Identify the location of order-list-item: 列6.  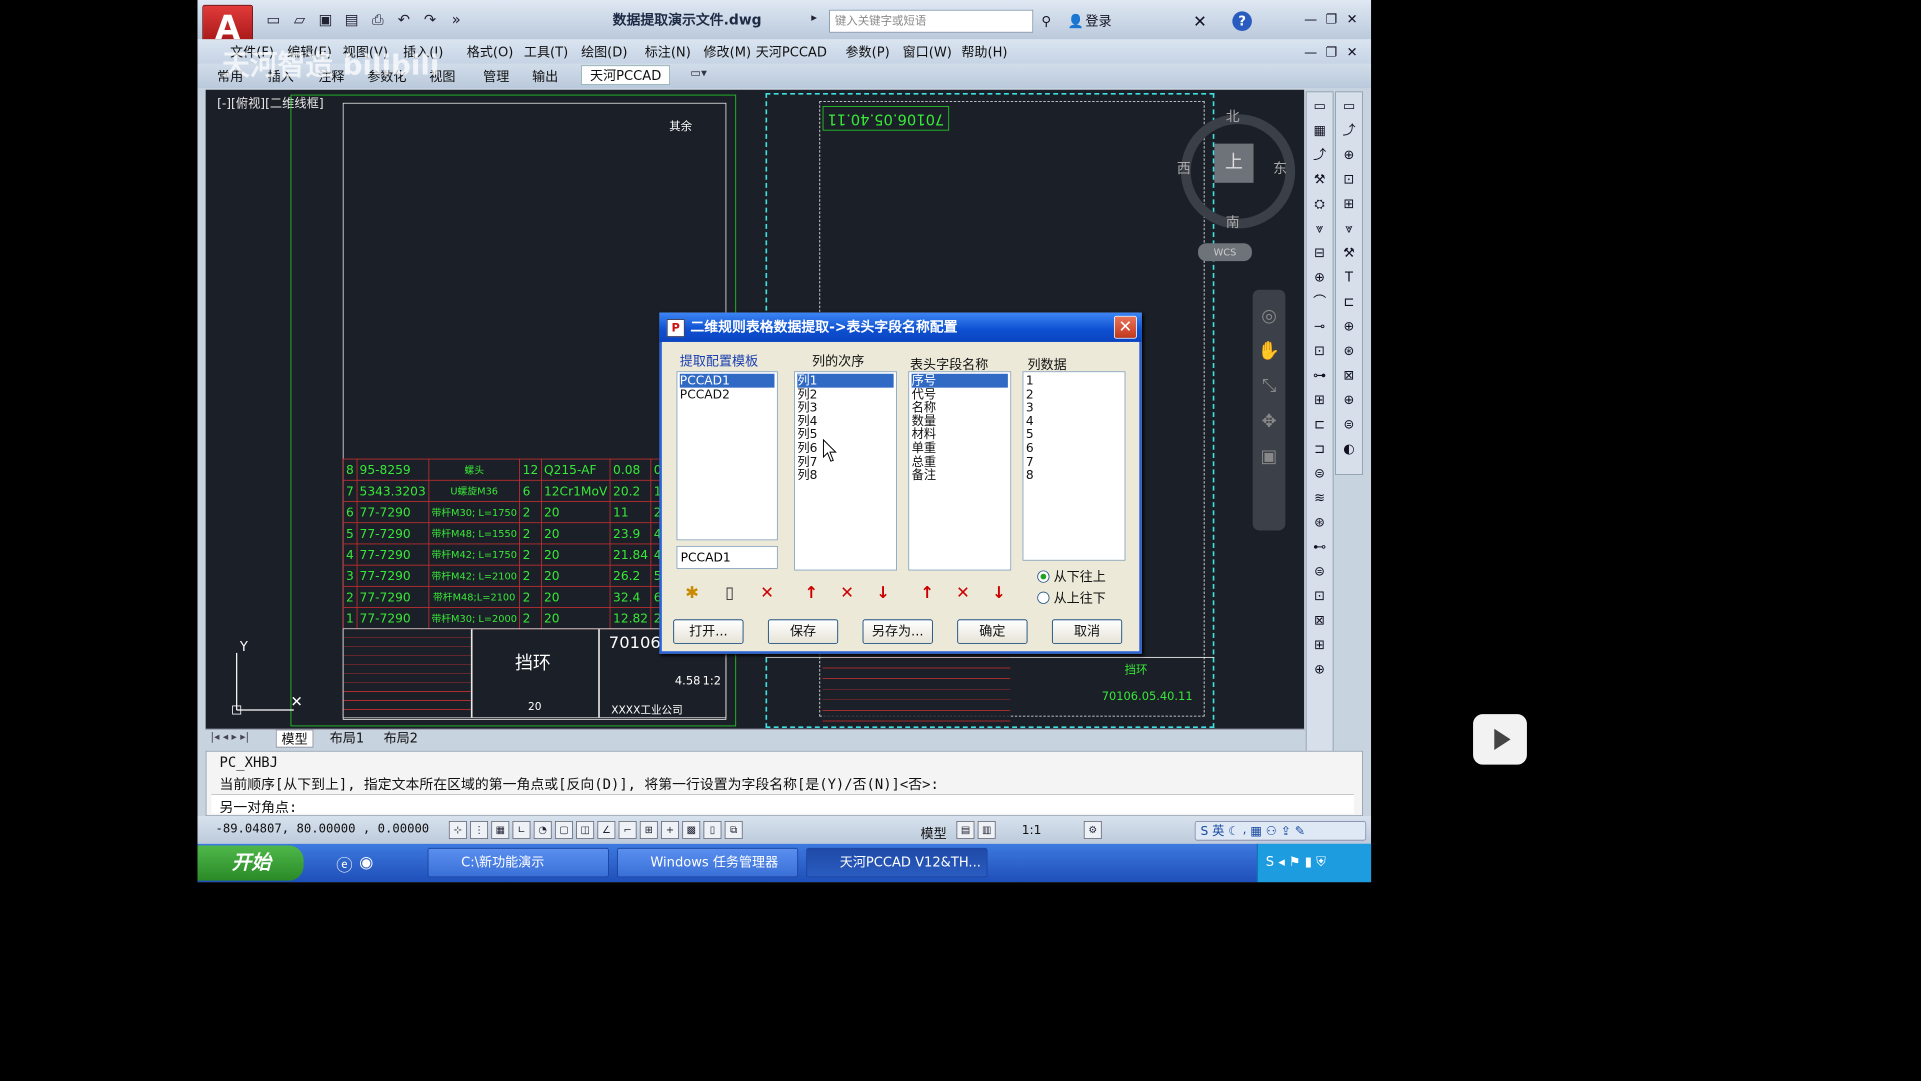
(845, 448).